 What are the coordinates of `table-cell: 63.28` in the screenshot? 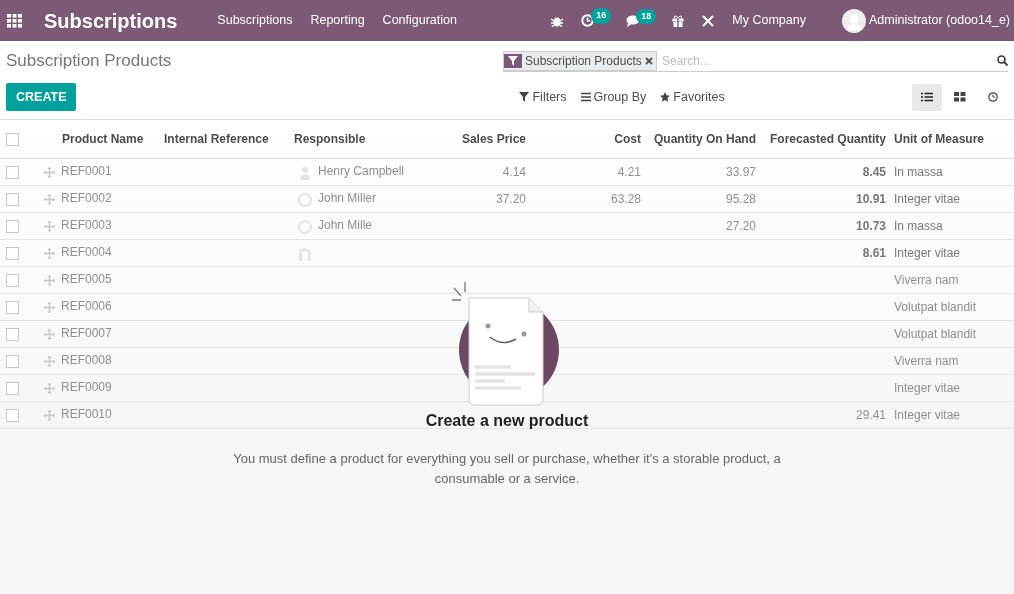 It's located at (587, 198).